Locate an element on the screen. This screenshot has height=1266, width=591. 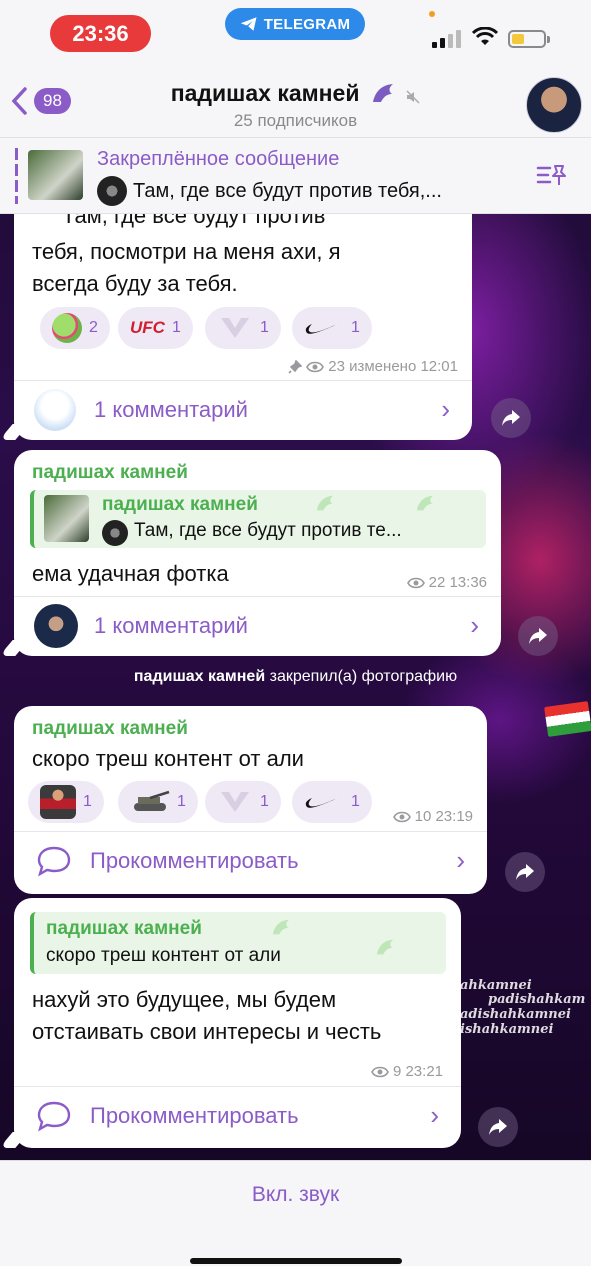
message-meta: 10 23:19 is located at coordinates (432, 816).